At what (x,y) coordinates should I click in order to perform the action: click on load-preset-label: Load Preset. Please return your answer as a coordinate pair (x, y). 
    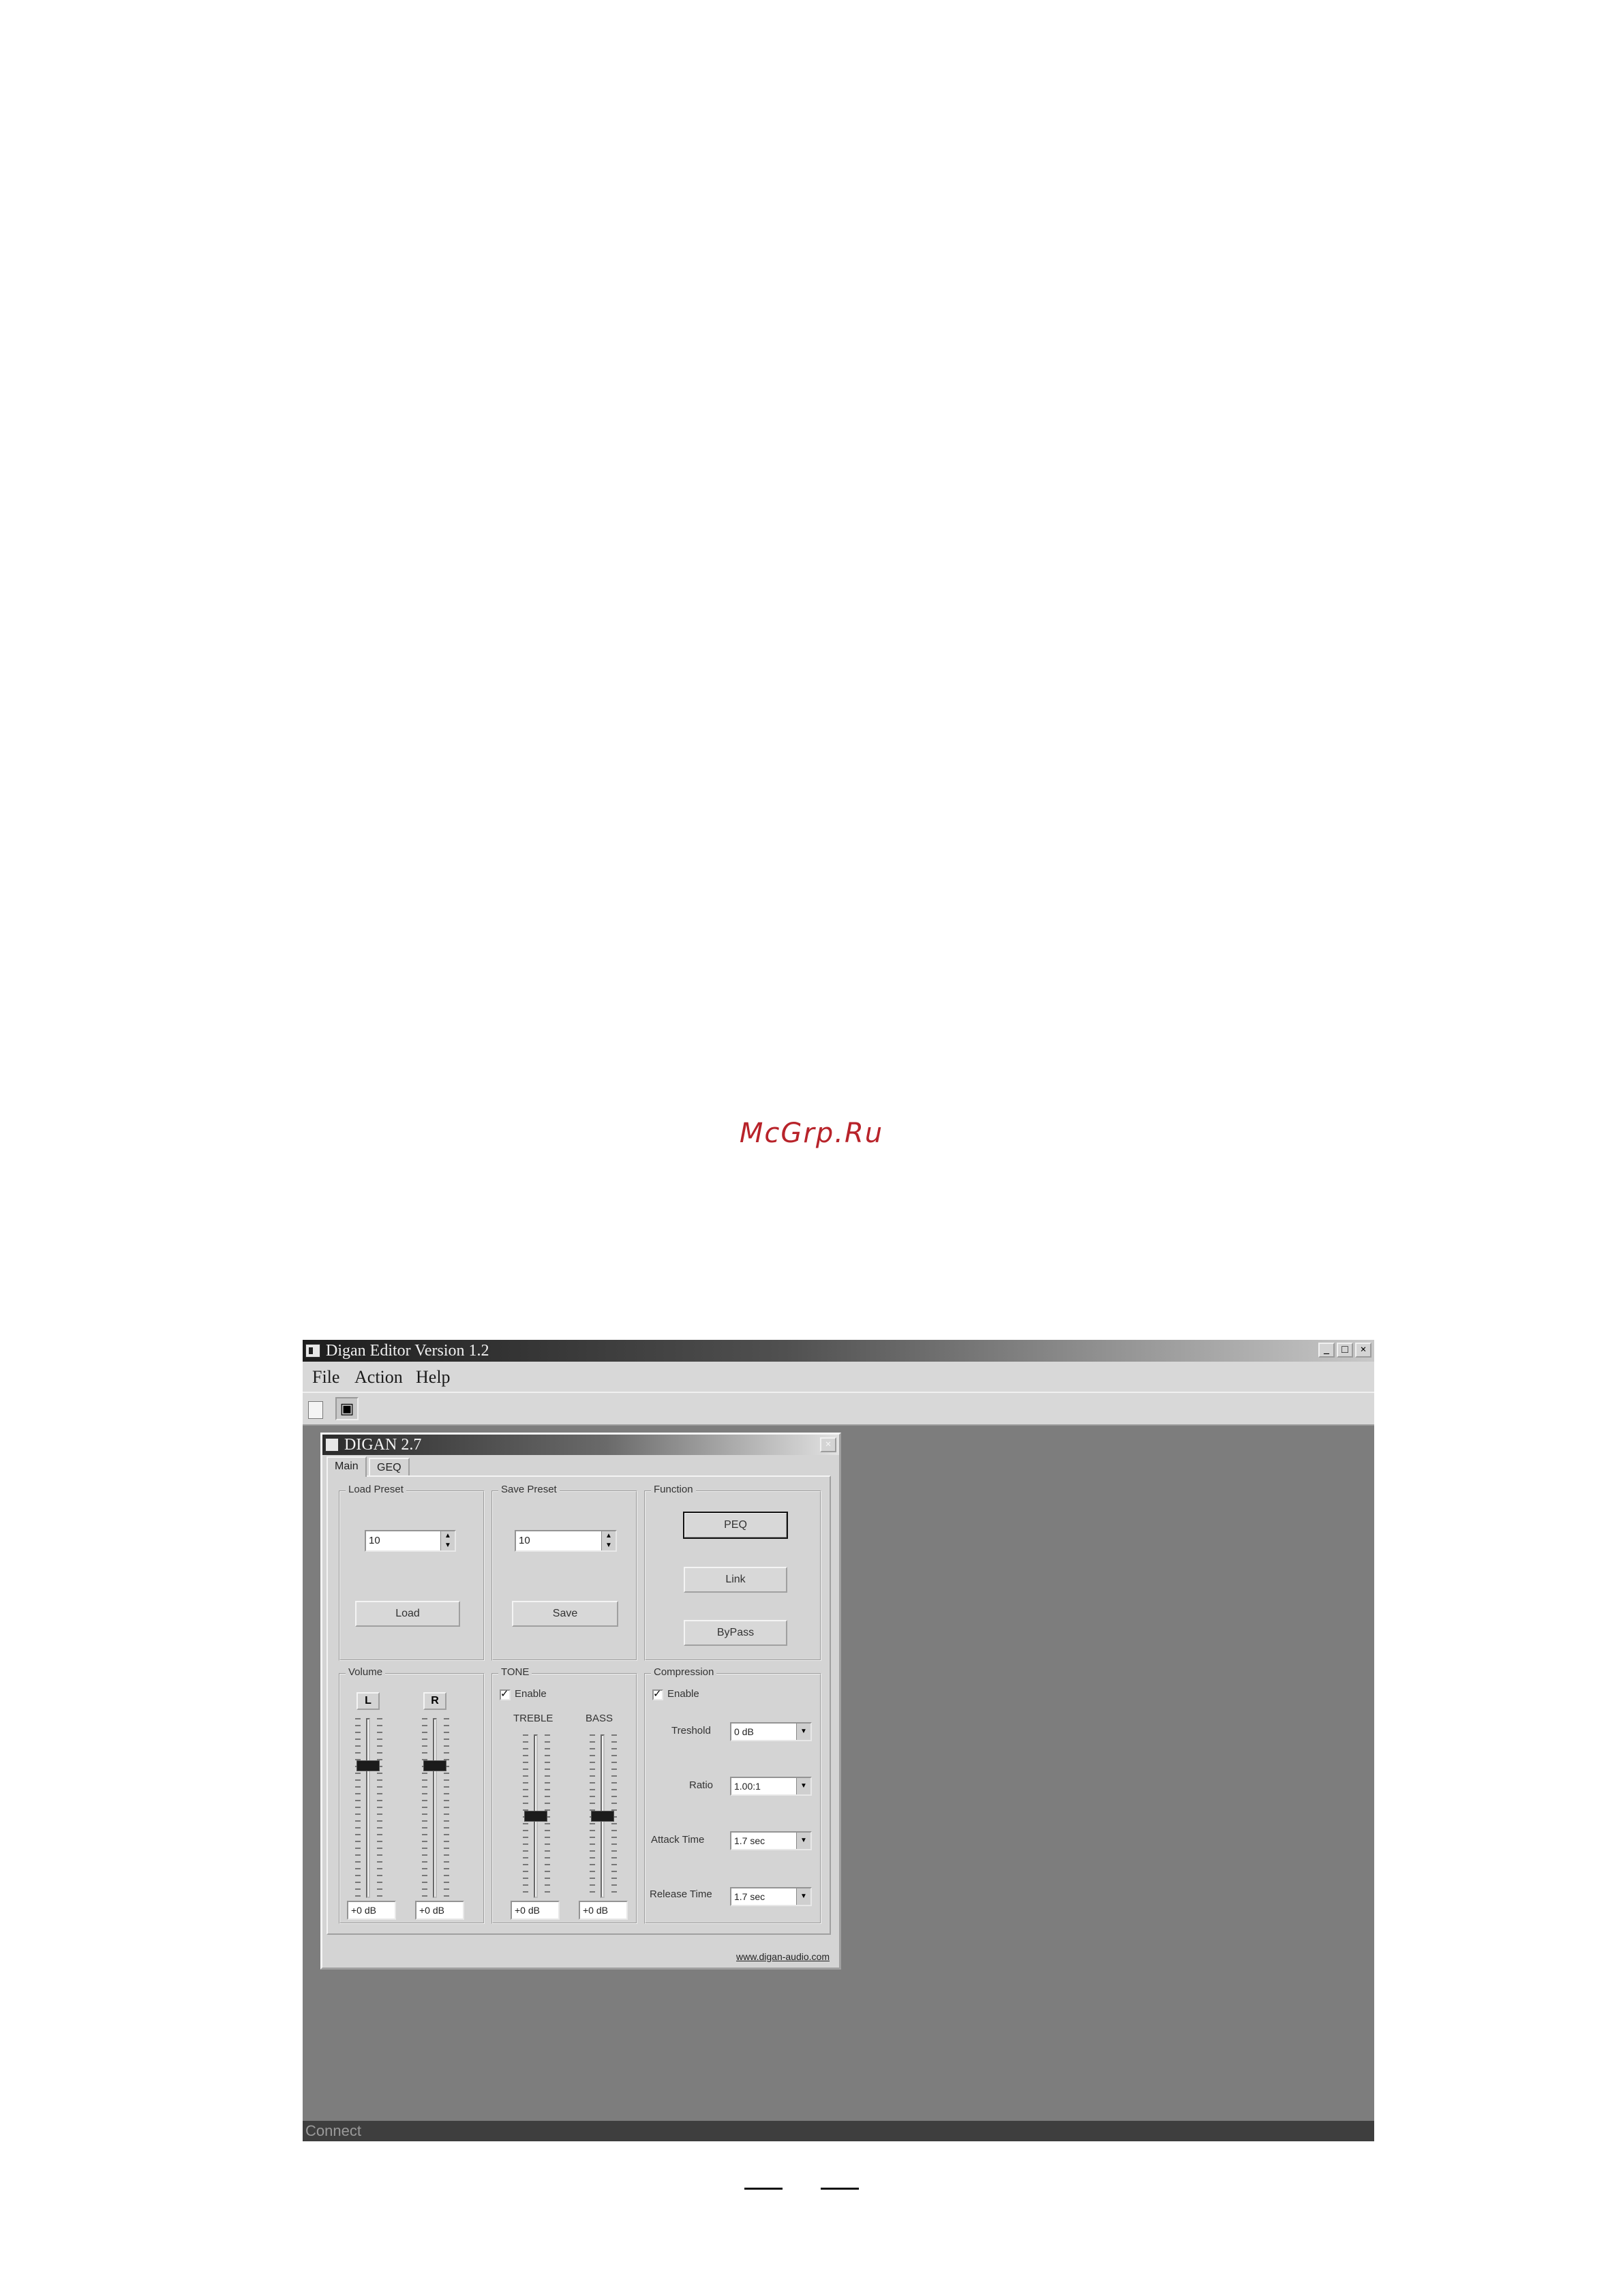
    Looking at the image, I should click on (376, 1489).